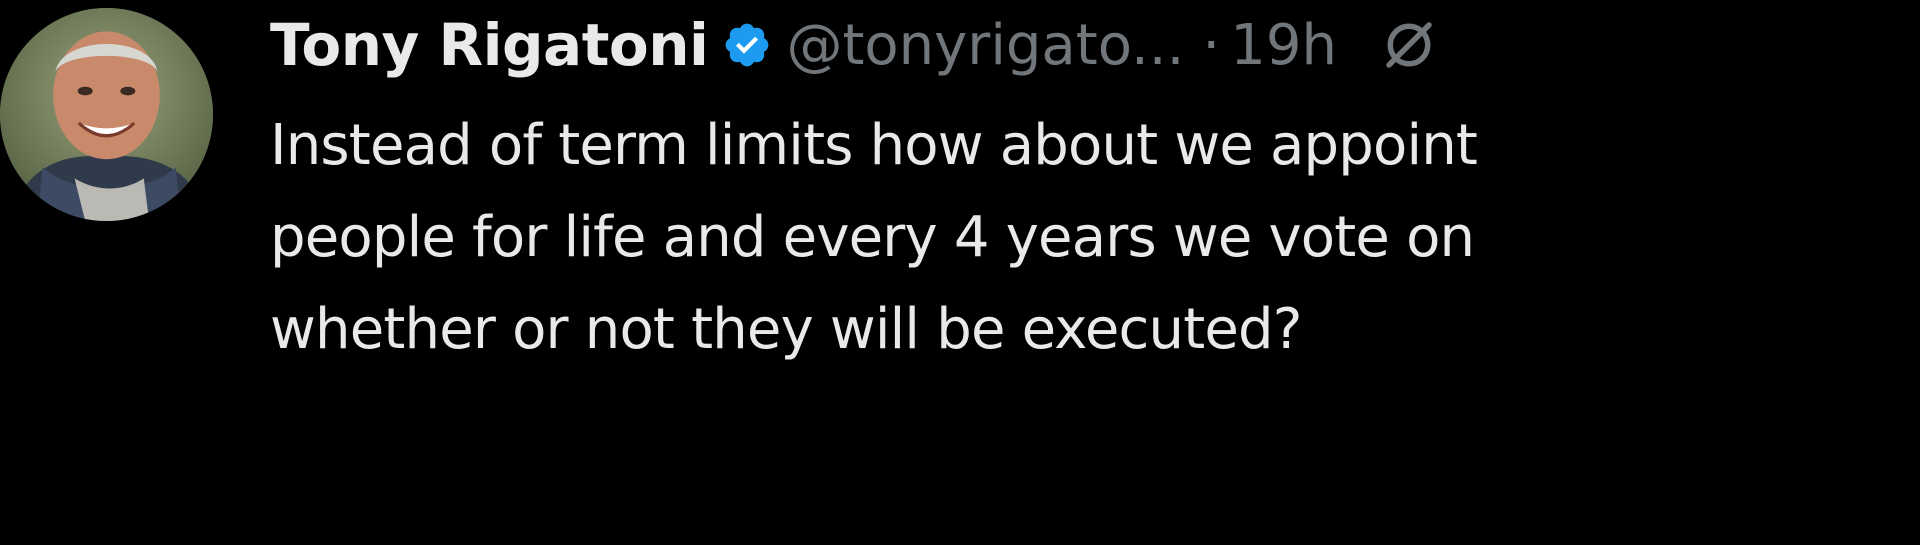  What do you see at coordinates (1283, 45) in the screenshot?
I see `timestamp: 19h` at bounding box center [1283, 45].